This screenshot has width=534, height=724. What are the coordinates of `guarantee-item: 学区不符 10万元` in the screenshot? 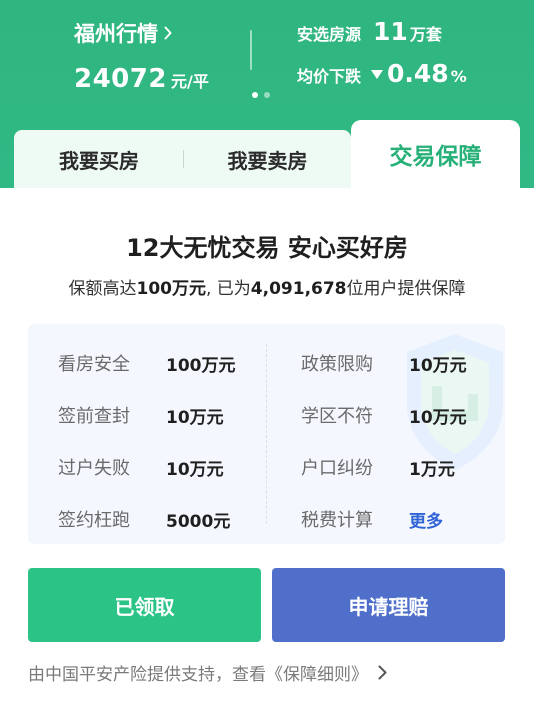 It's located at (384, 415).